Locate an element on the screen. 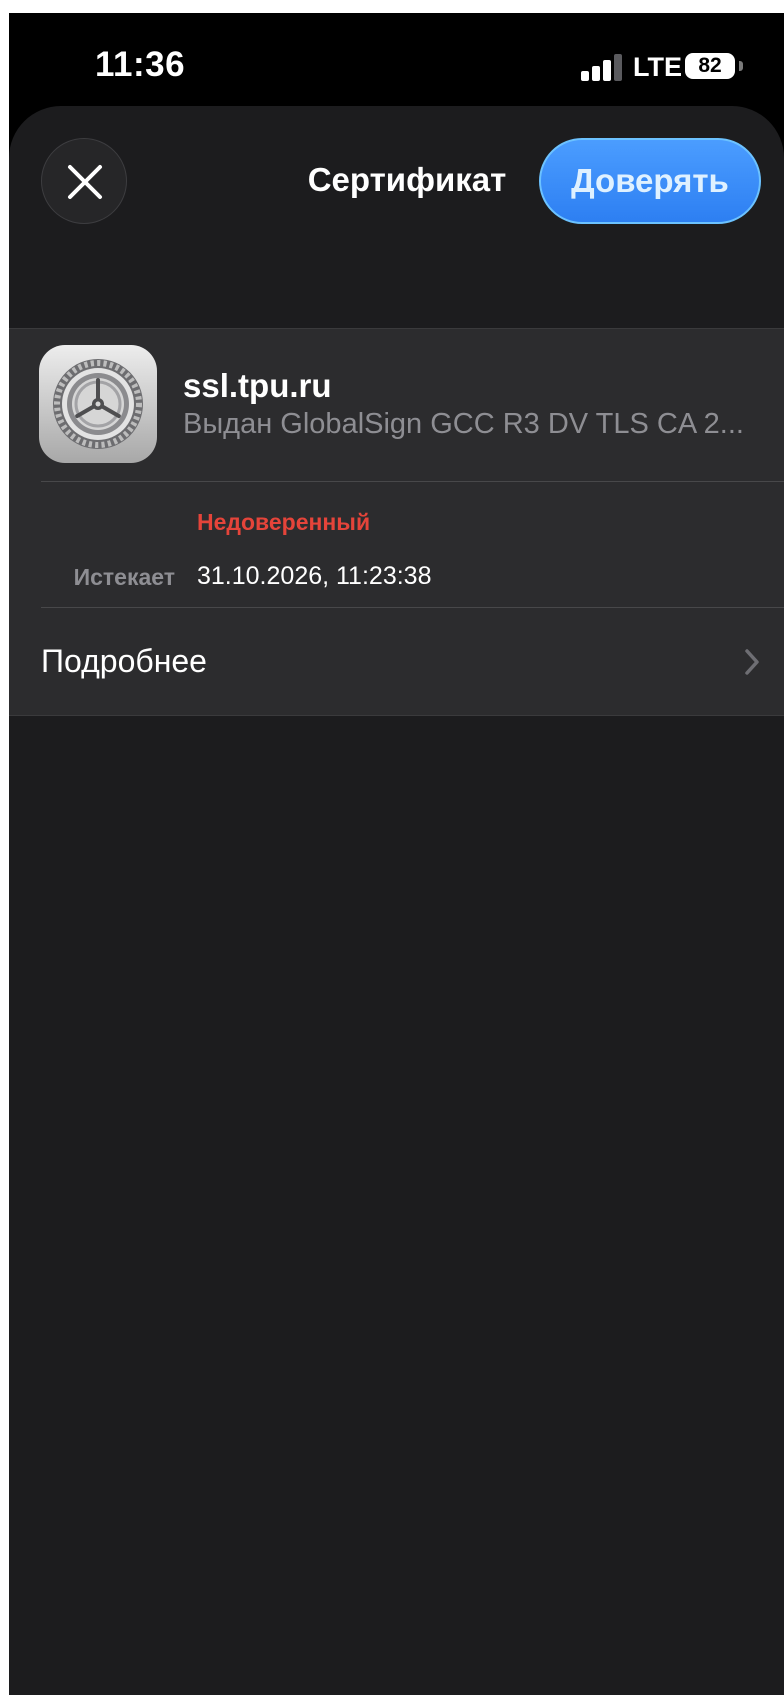  close-icon is located at coordinates (85, 182).